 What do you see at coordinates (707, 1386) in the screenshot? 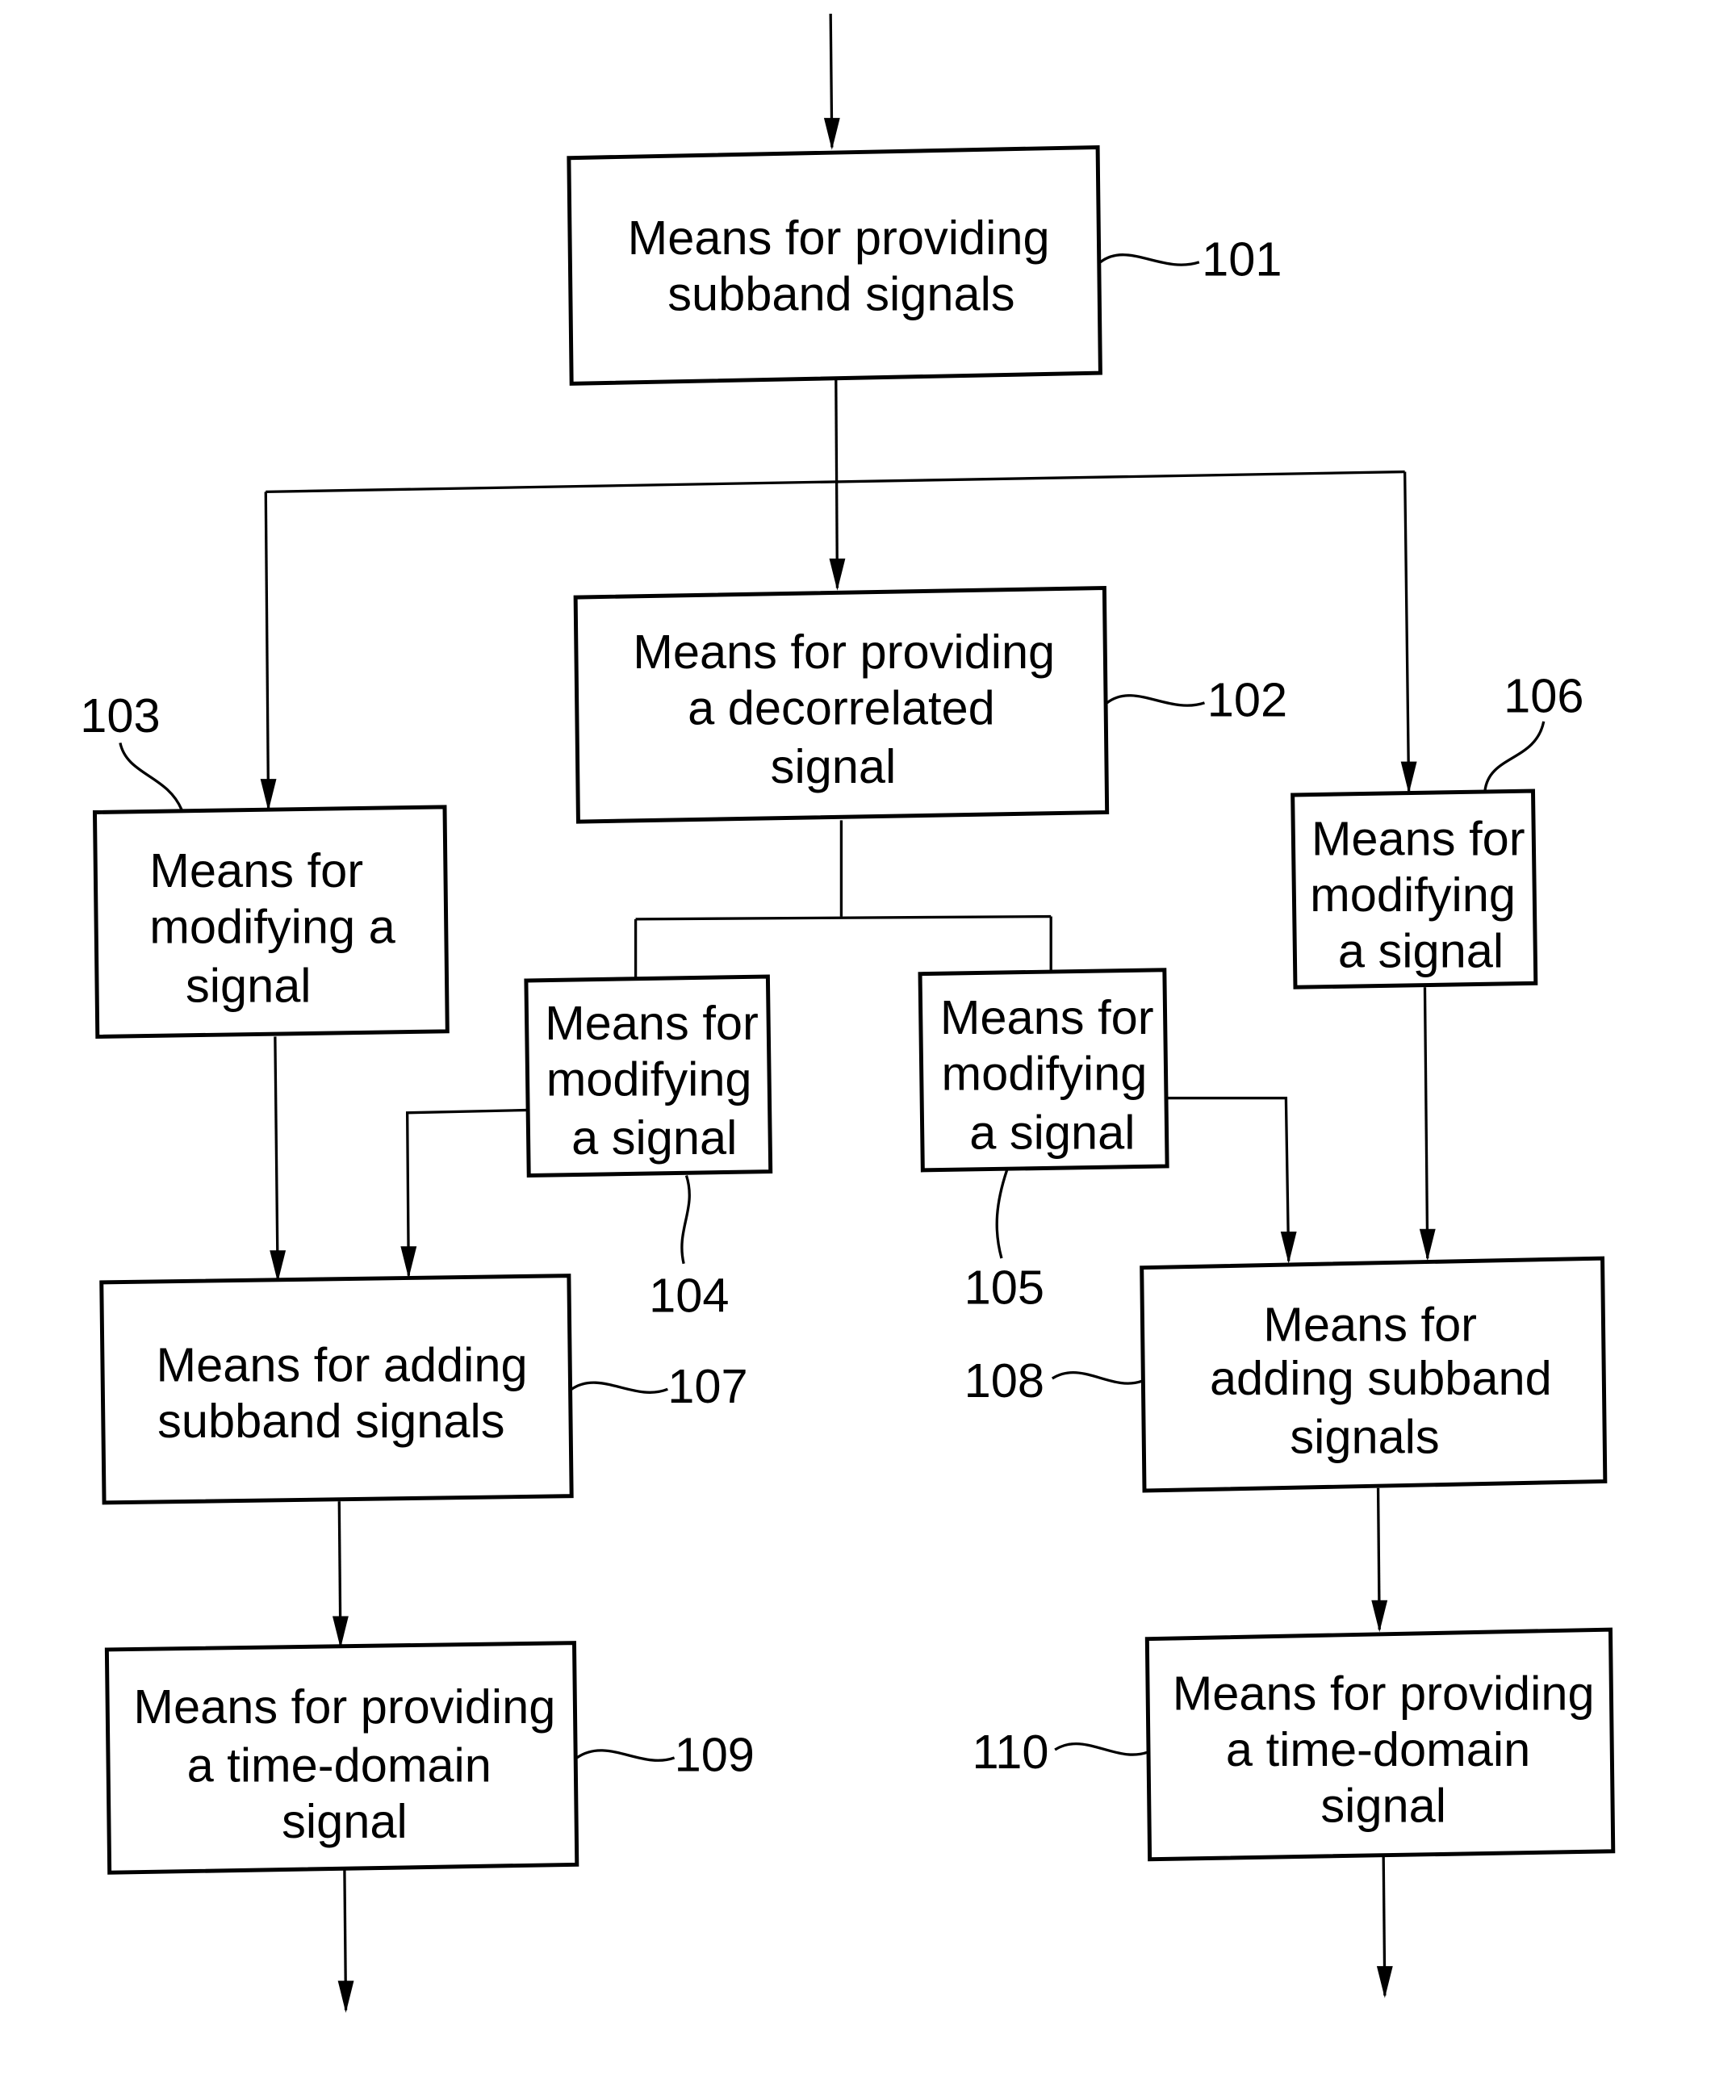
I see `ref-label-107: 107` at bounding box center [707, 1386].